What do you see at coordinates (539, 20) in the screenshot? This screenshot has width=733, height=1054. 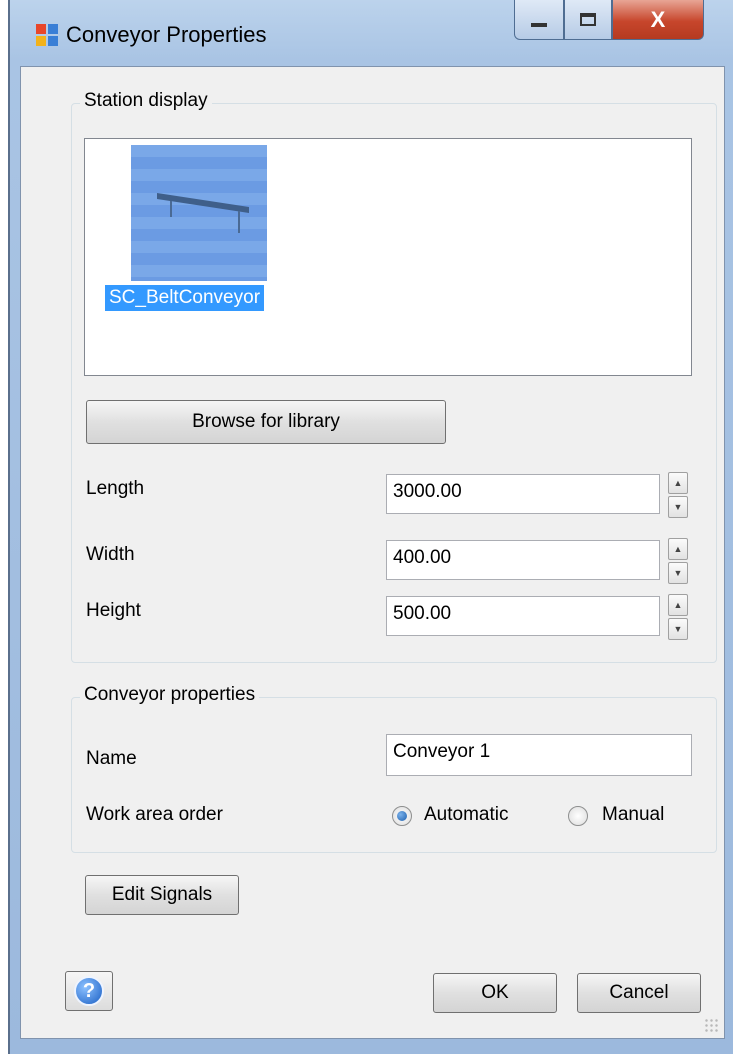 I see `minimize-button` at bounding box center [539, 20].